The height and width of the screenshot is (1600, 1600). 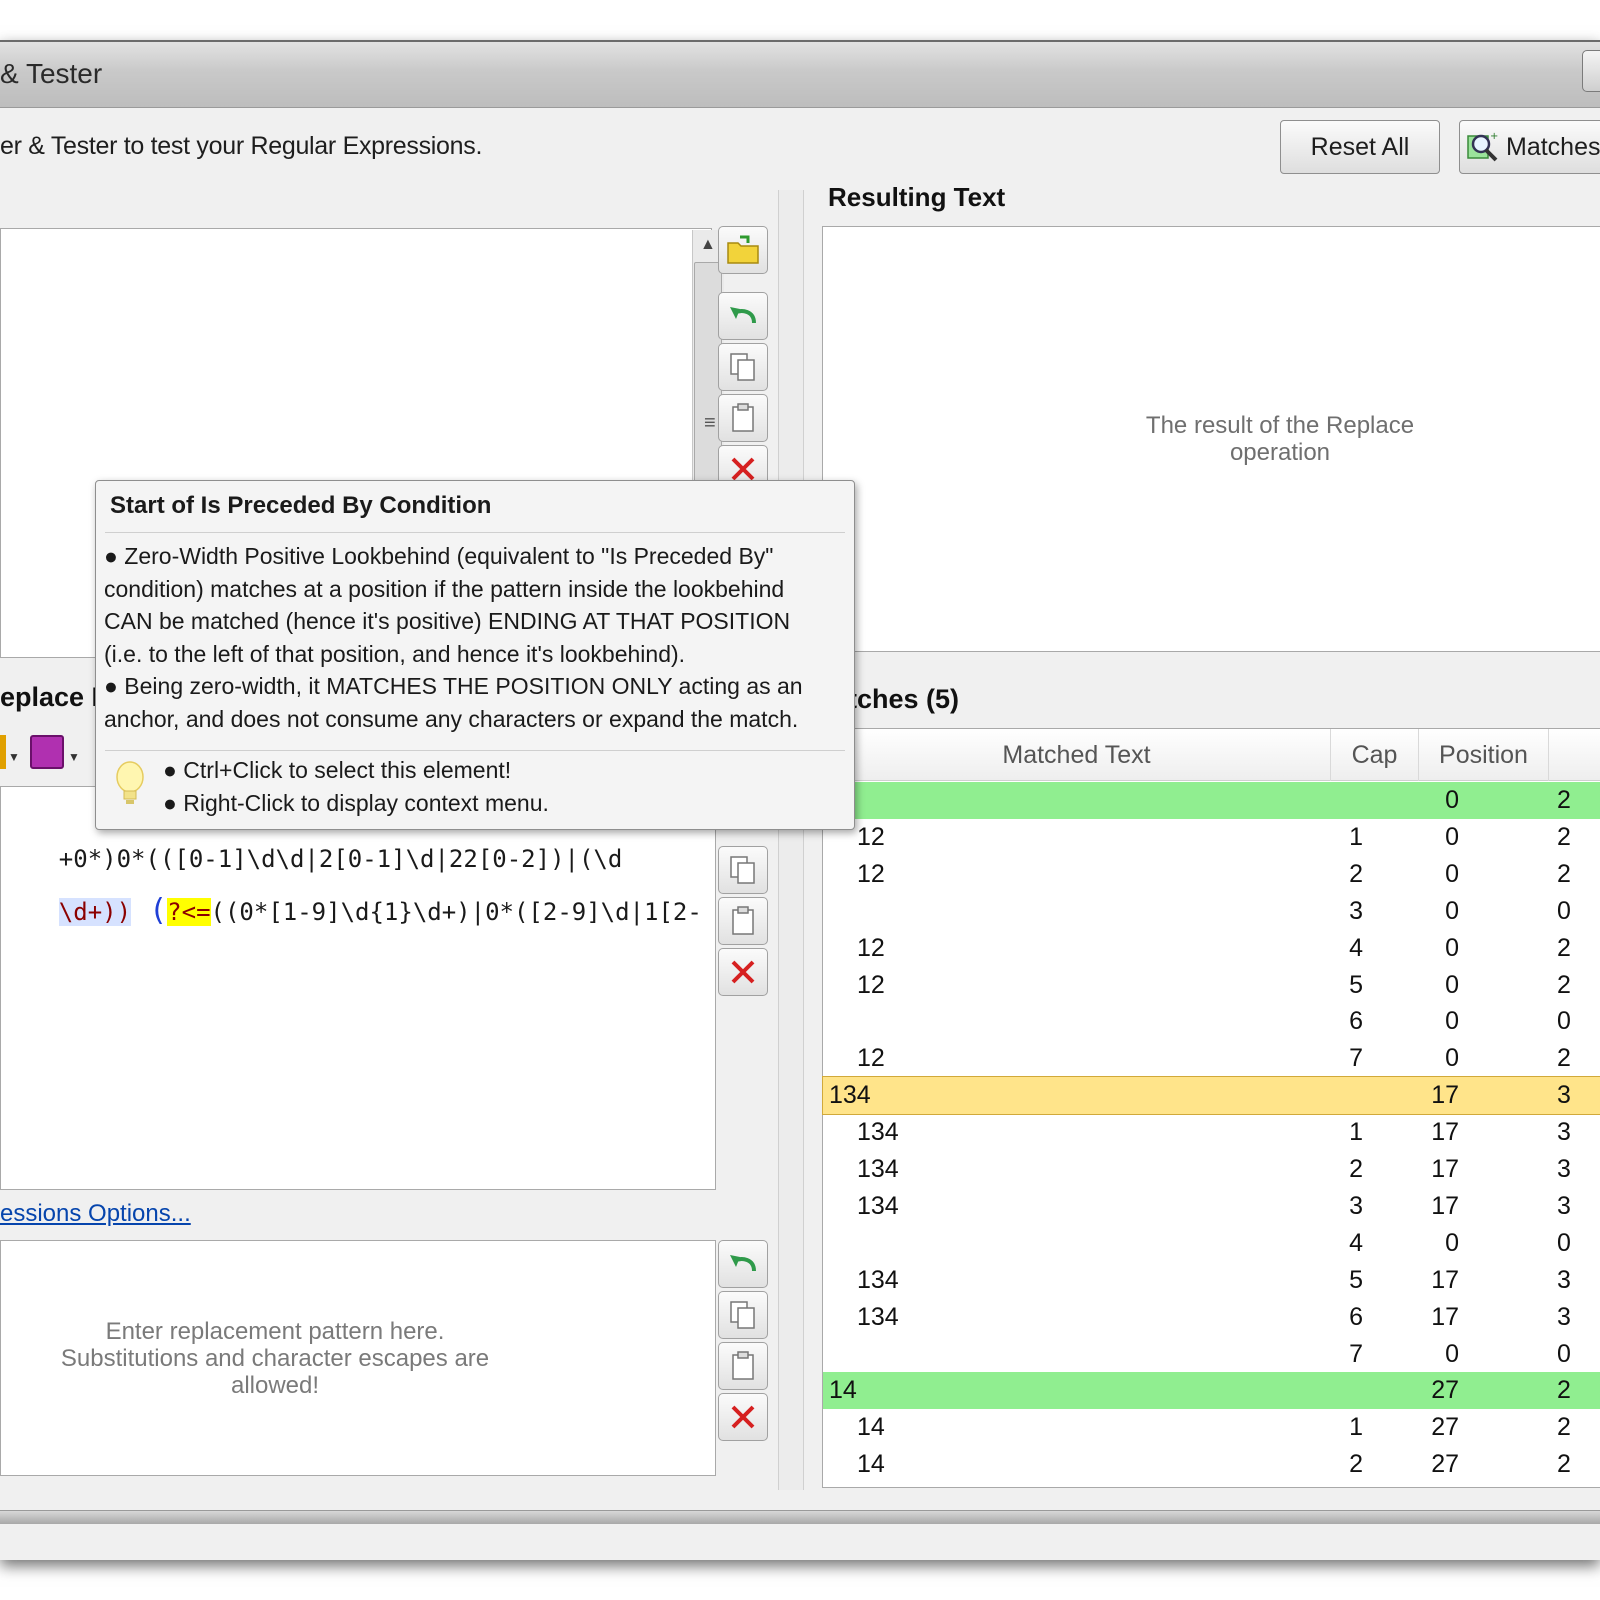 I want to click on table-row: 134 6 17 3, so click(x=1211, y=1317).